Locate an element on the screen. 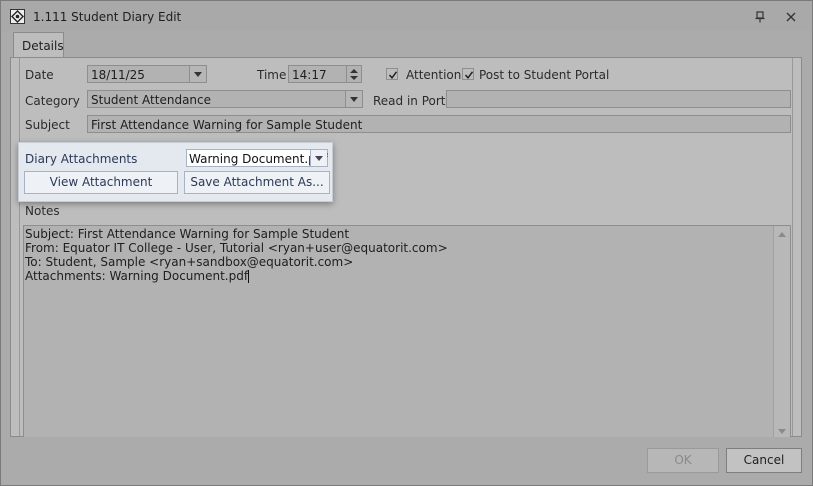 The height and width of the screenshot is (486, 813). attachment-selected-value: Warning Document.pdf is located at coordinates (258, 159).